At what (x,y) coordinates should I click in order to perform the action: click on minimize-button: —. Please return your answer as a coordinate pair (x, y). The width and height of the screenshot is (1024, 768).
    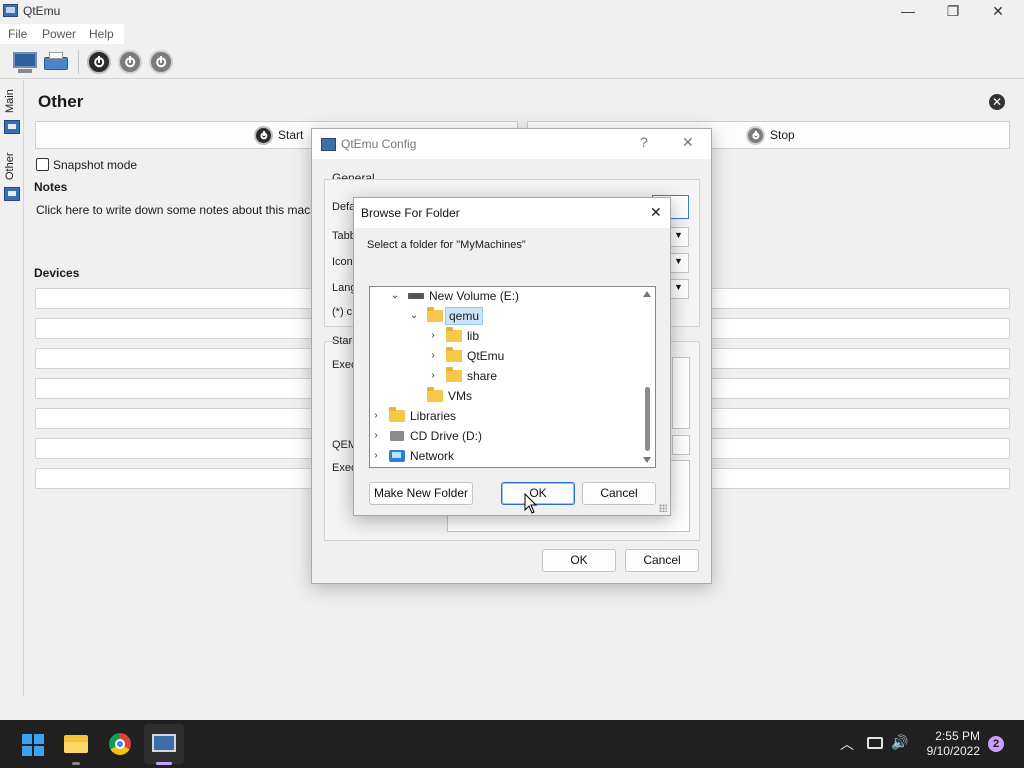
    Looking at the image, I should click on (908, 12).